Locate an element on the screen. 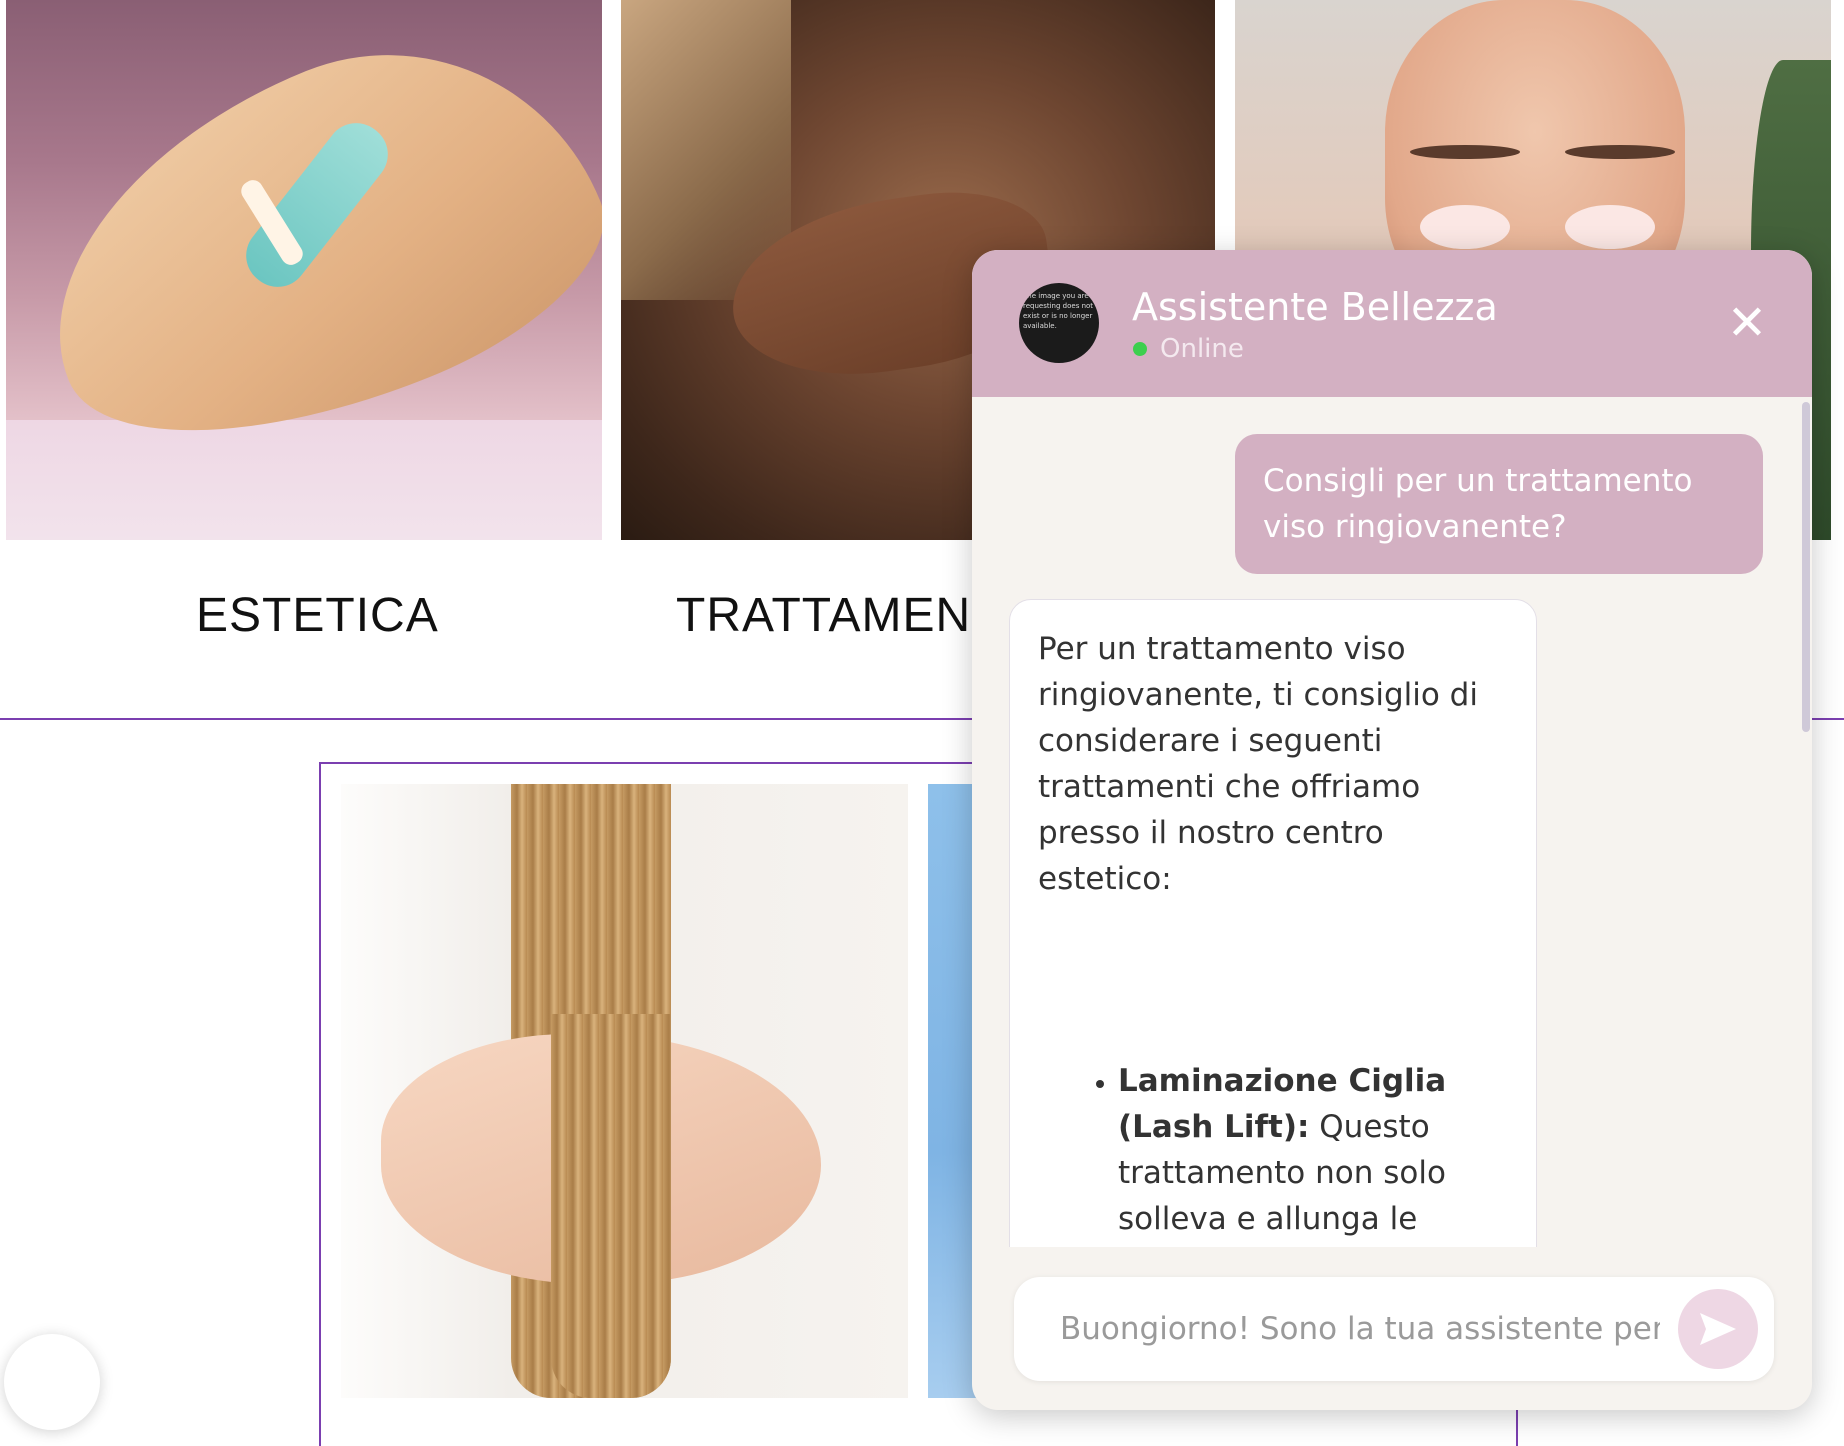  hair-care-photo is located at coordinates (624, 1091).